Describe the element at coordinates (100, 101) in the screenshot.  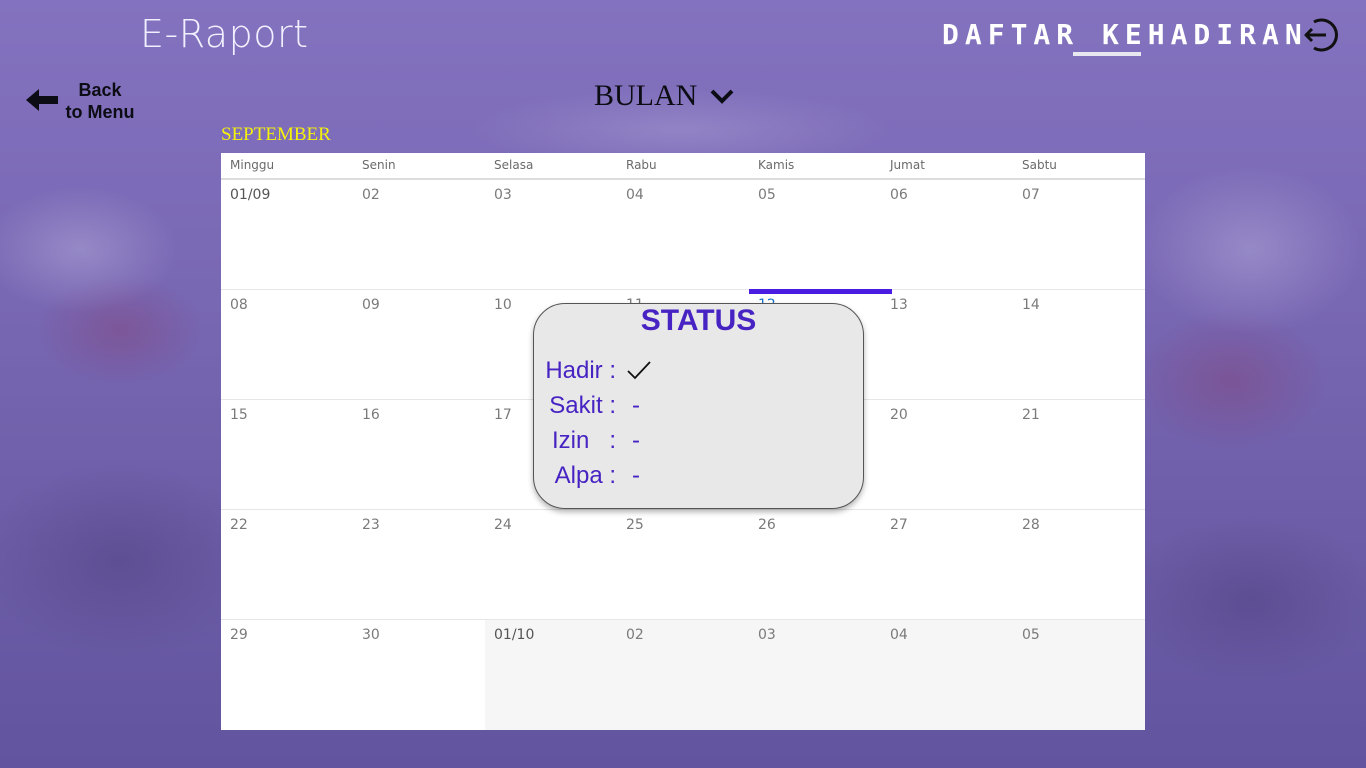
I see `back-label: Back to Menu` at that location.